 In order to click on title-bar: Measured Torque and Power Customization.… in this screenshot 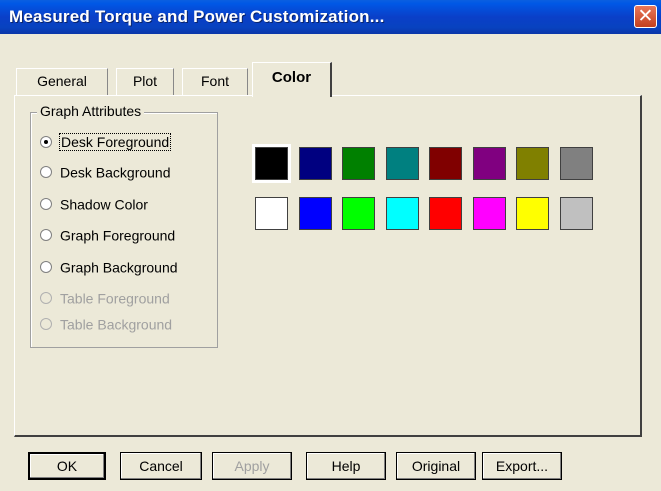, I will do `click(330, 17)`.